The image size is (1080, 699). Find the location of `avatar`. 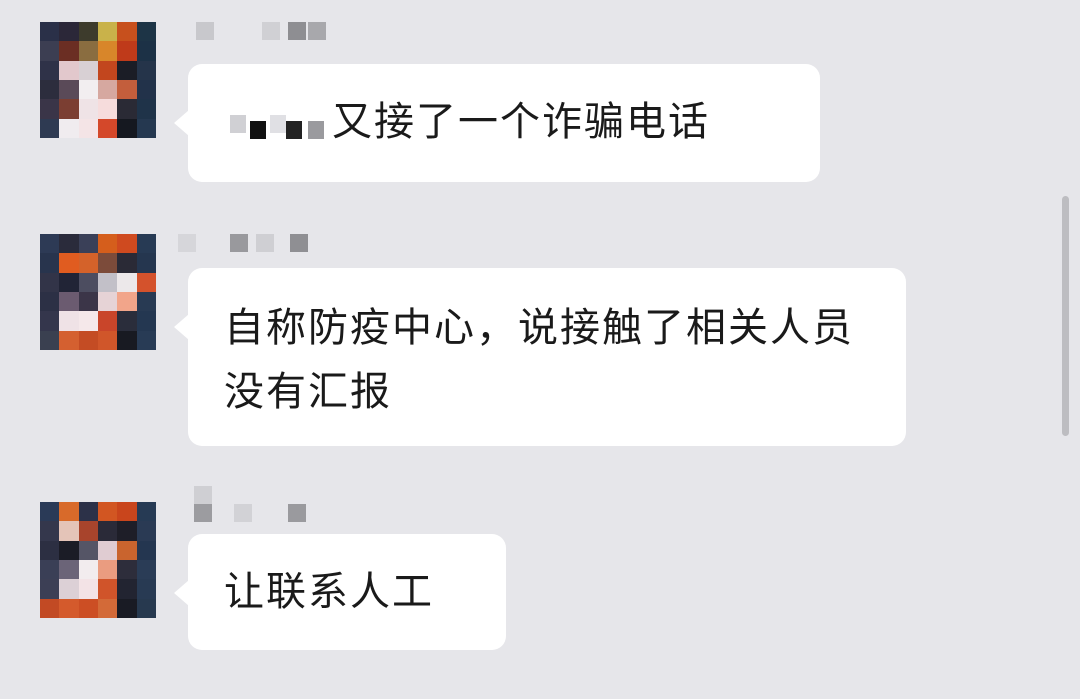

avatar is located at coordinates (98, 560).